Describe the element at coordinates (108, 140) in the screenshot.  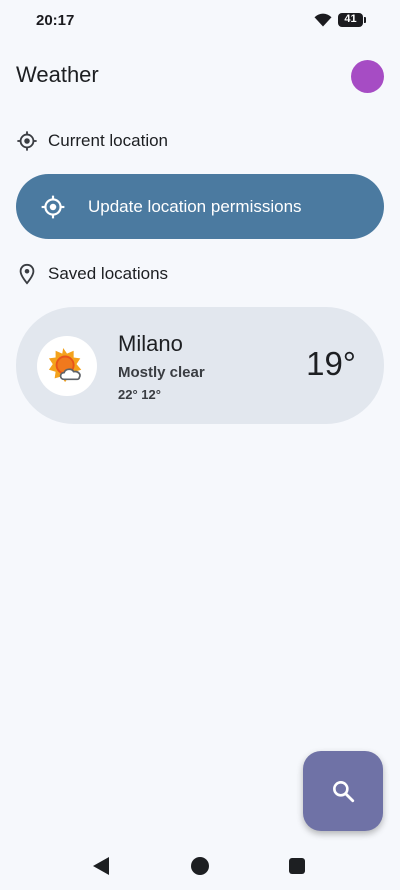
I see `current-location-label: Current location` at that location.